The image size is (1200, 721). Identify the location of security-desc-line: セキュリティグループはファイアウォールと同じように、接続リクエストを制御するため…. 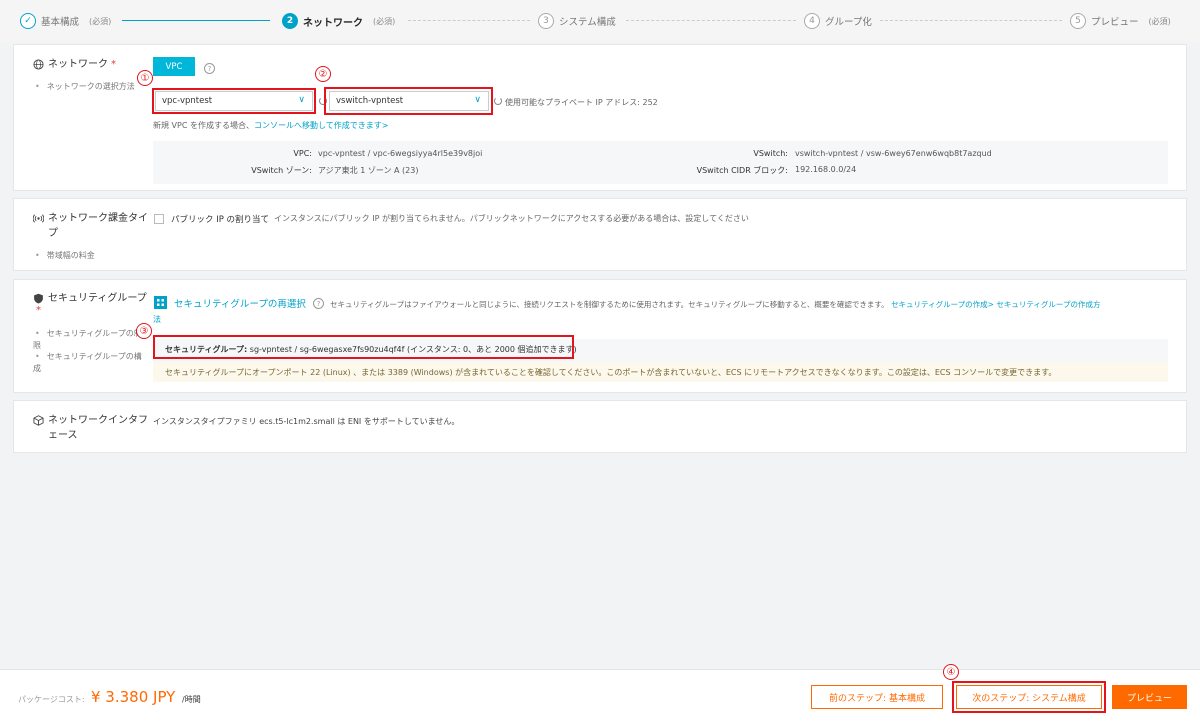
(750, 304).